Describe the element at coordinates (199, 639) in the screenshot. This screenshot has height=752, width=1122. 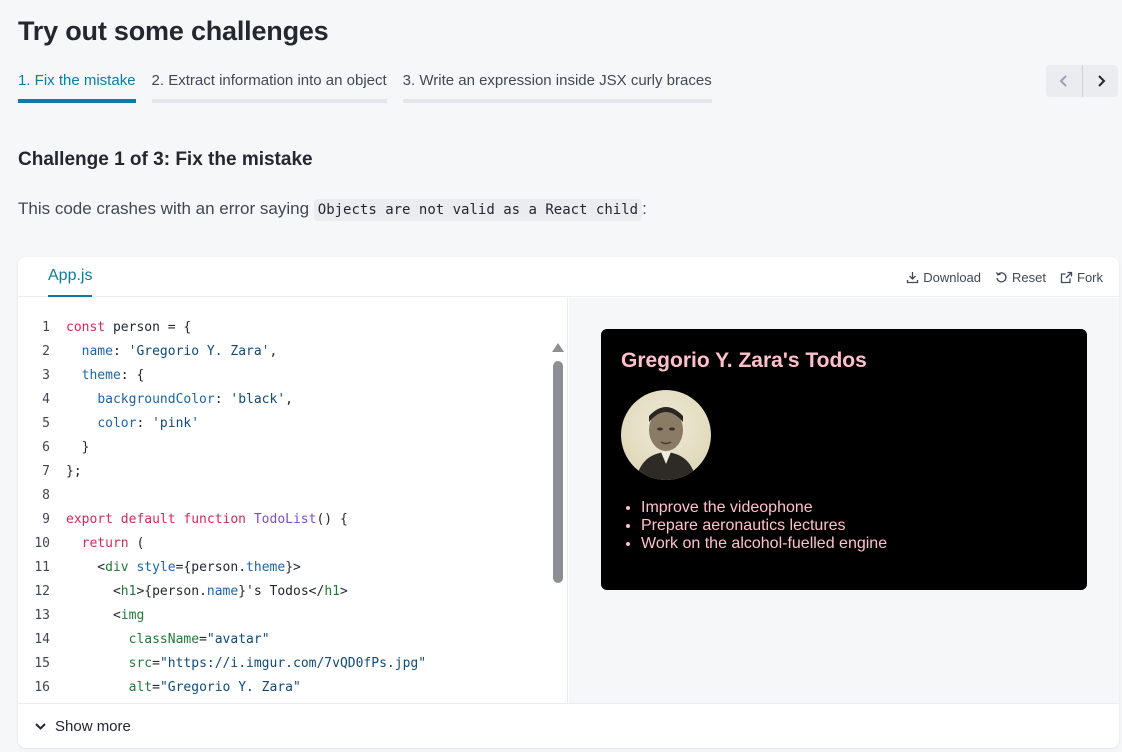
I see `code-text: className="avatar"` at that location.